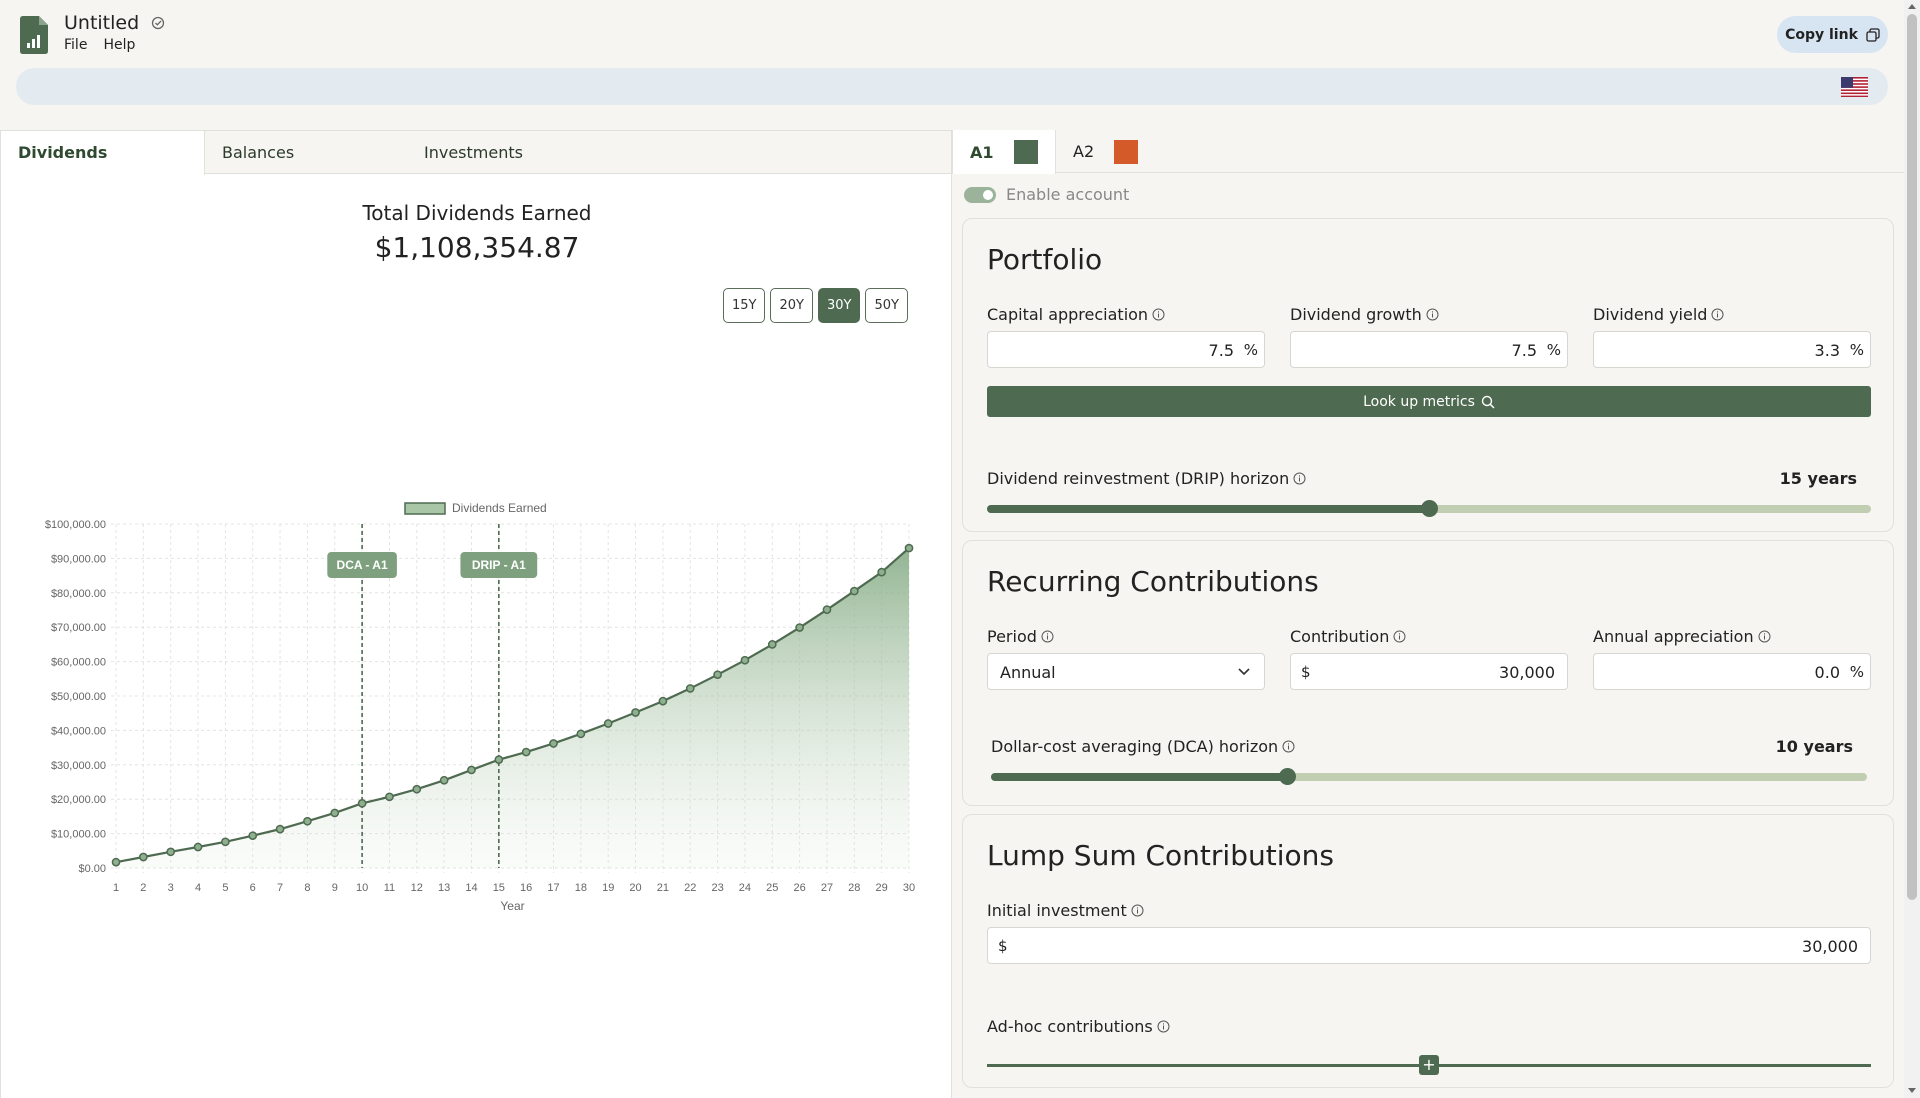 This screenshot has height=1098, width=1920. What do you see at coordinates (477, 247) in the screenshot?
I see `summary-total: $1,108,354.87` at bounding box center [477, 247].